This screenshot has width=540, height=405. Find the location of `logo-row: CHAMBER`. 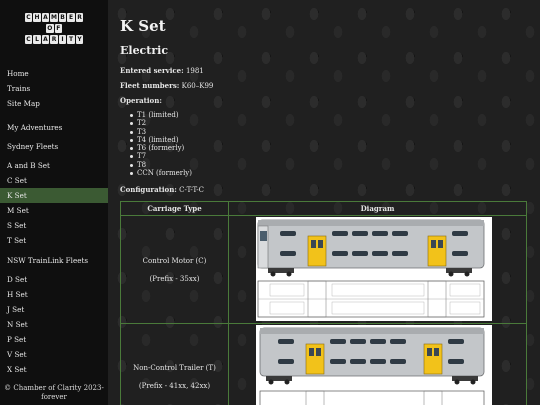

logo-row: CHAMBER is located at coordinates (54, 17).